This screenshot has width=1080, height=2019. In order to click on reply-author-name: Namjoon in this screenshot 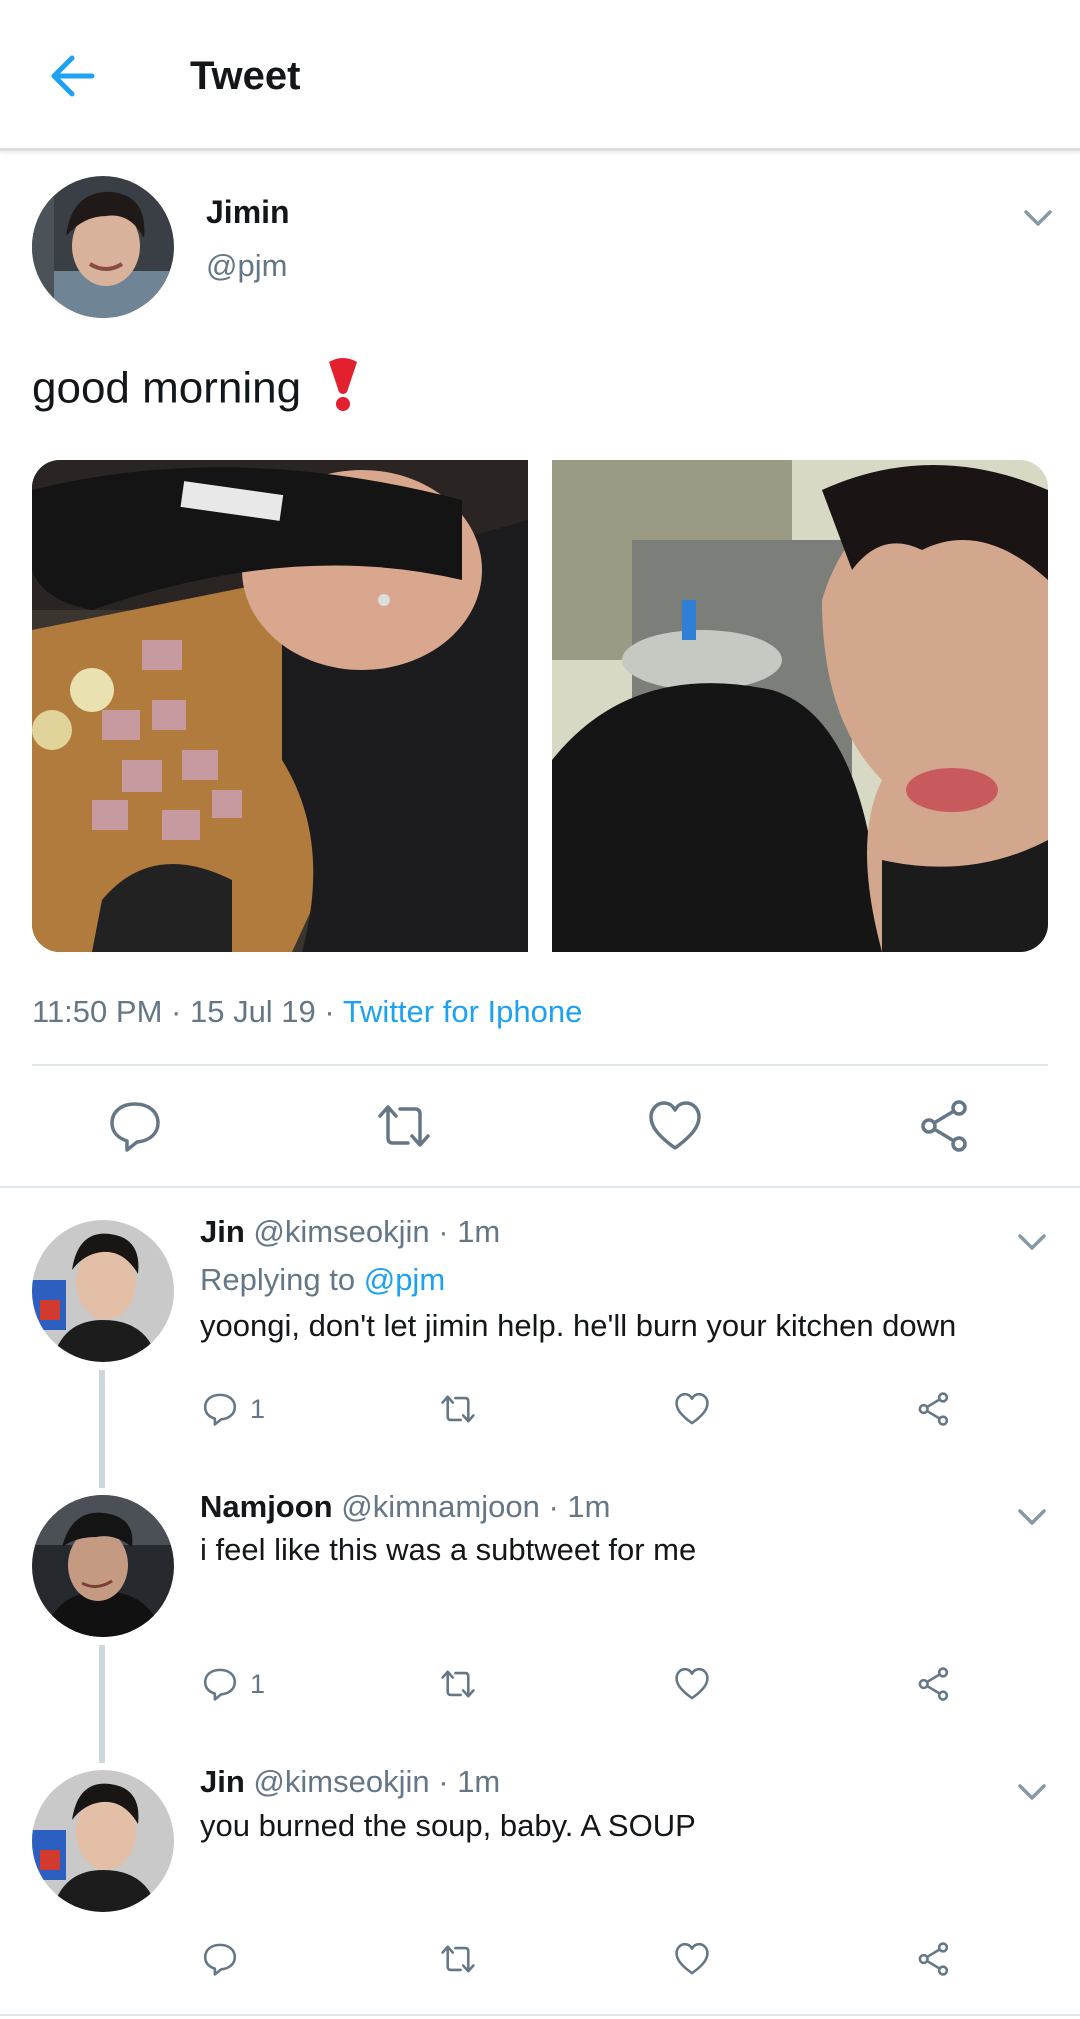, I will do `click(266, 1506)`.